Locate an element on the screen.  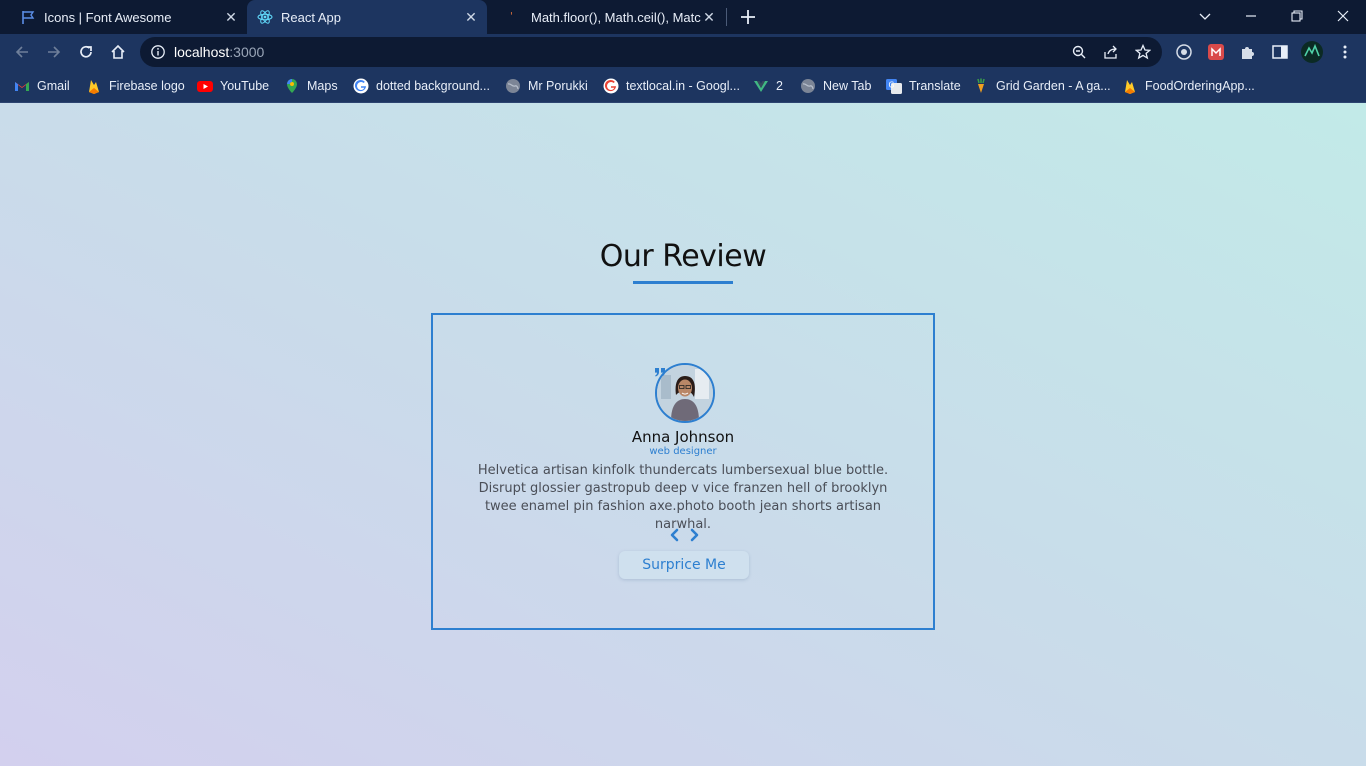
bookmark-firebase-logo: Firebase logo is located at coordinates (135, 86).